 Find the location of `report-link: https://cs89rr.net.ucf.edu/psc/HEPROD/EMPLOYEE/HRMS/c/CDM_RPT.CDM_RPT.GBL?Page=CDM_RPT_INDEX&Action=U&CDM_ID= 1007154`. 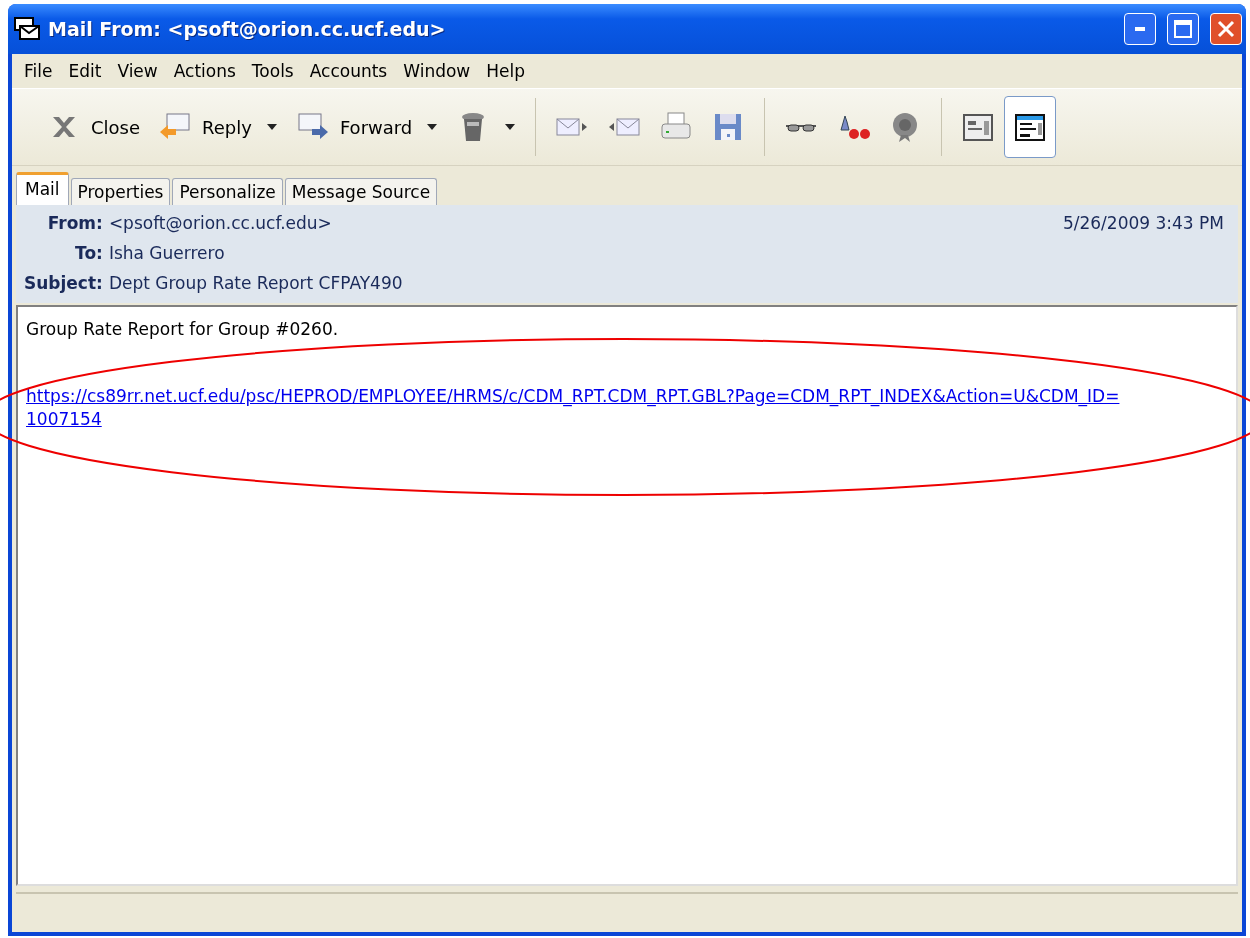

report-link: https://cs89rr.net.ucf.edu/psc/HEPROD/EMPLOYEE/HRMS/c/CDM_RPT.CDM_RPT.GBL?Page=CDM_RPT_INDEX&Action=U&CDM_ID= 1007154 is located at coordinates (573, 408).